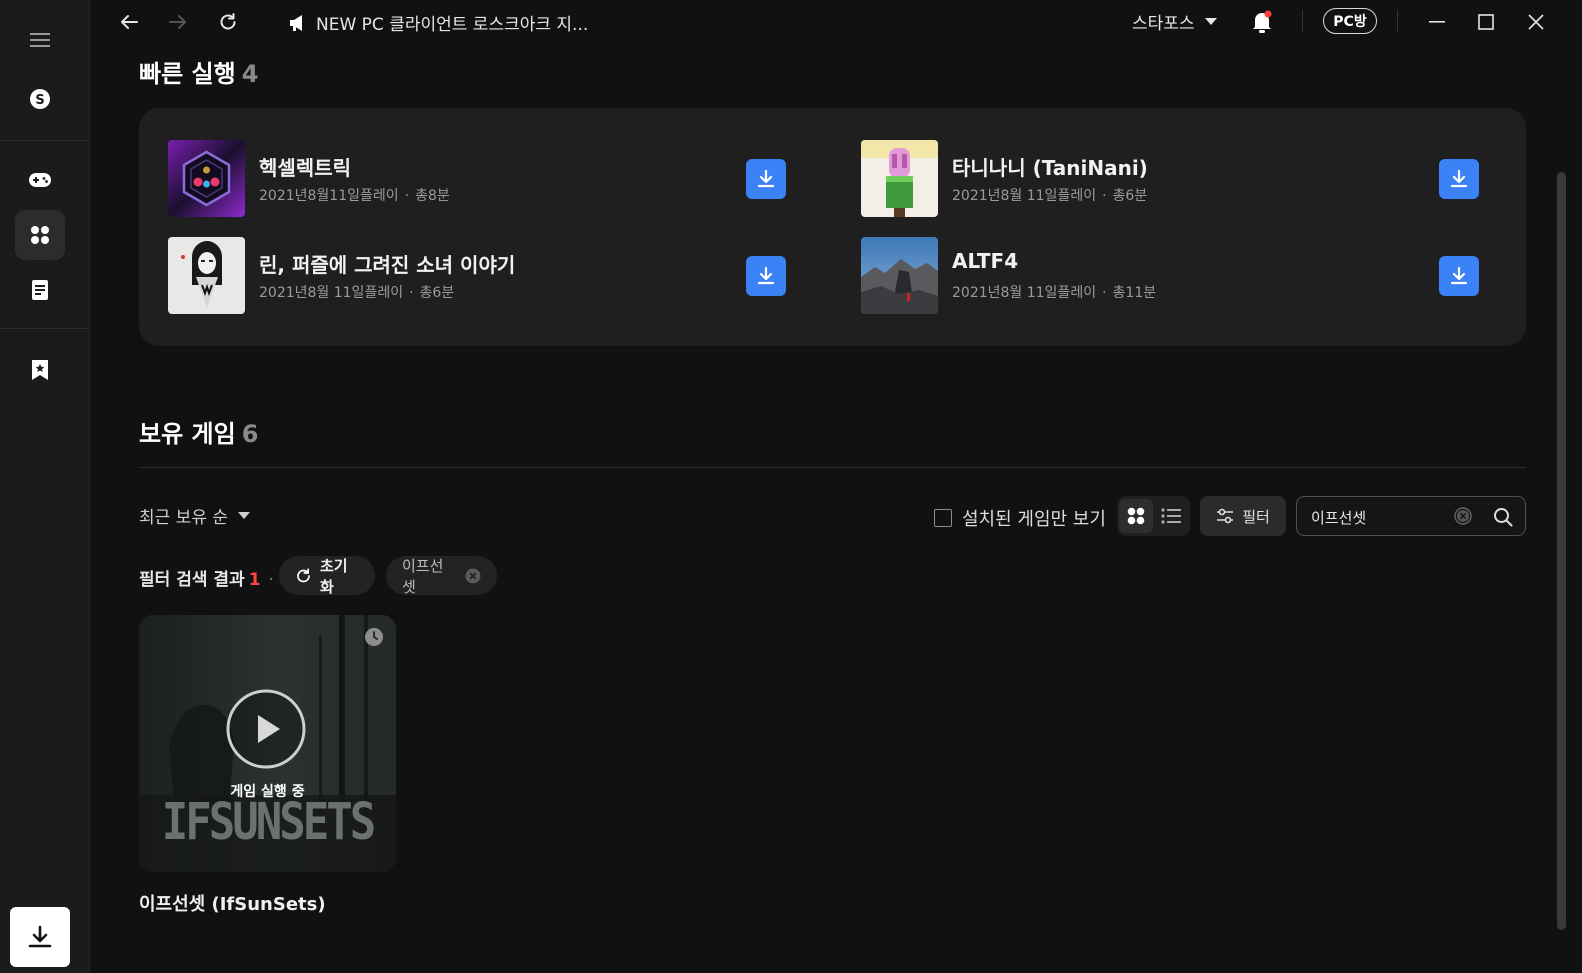  I want to click on quick-launch-count: 4, so click(250, 74).